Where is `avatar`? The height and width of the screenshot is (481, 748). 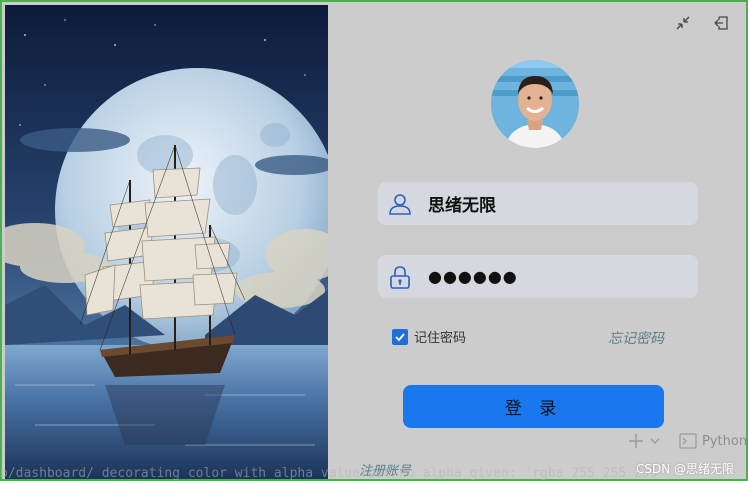 avatar is located at coordinates (535, 104).